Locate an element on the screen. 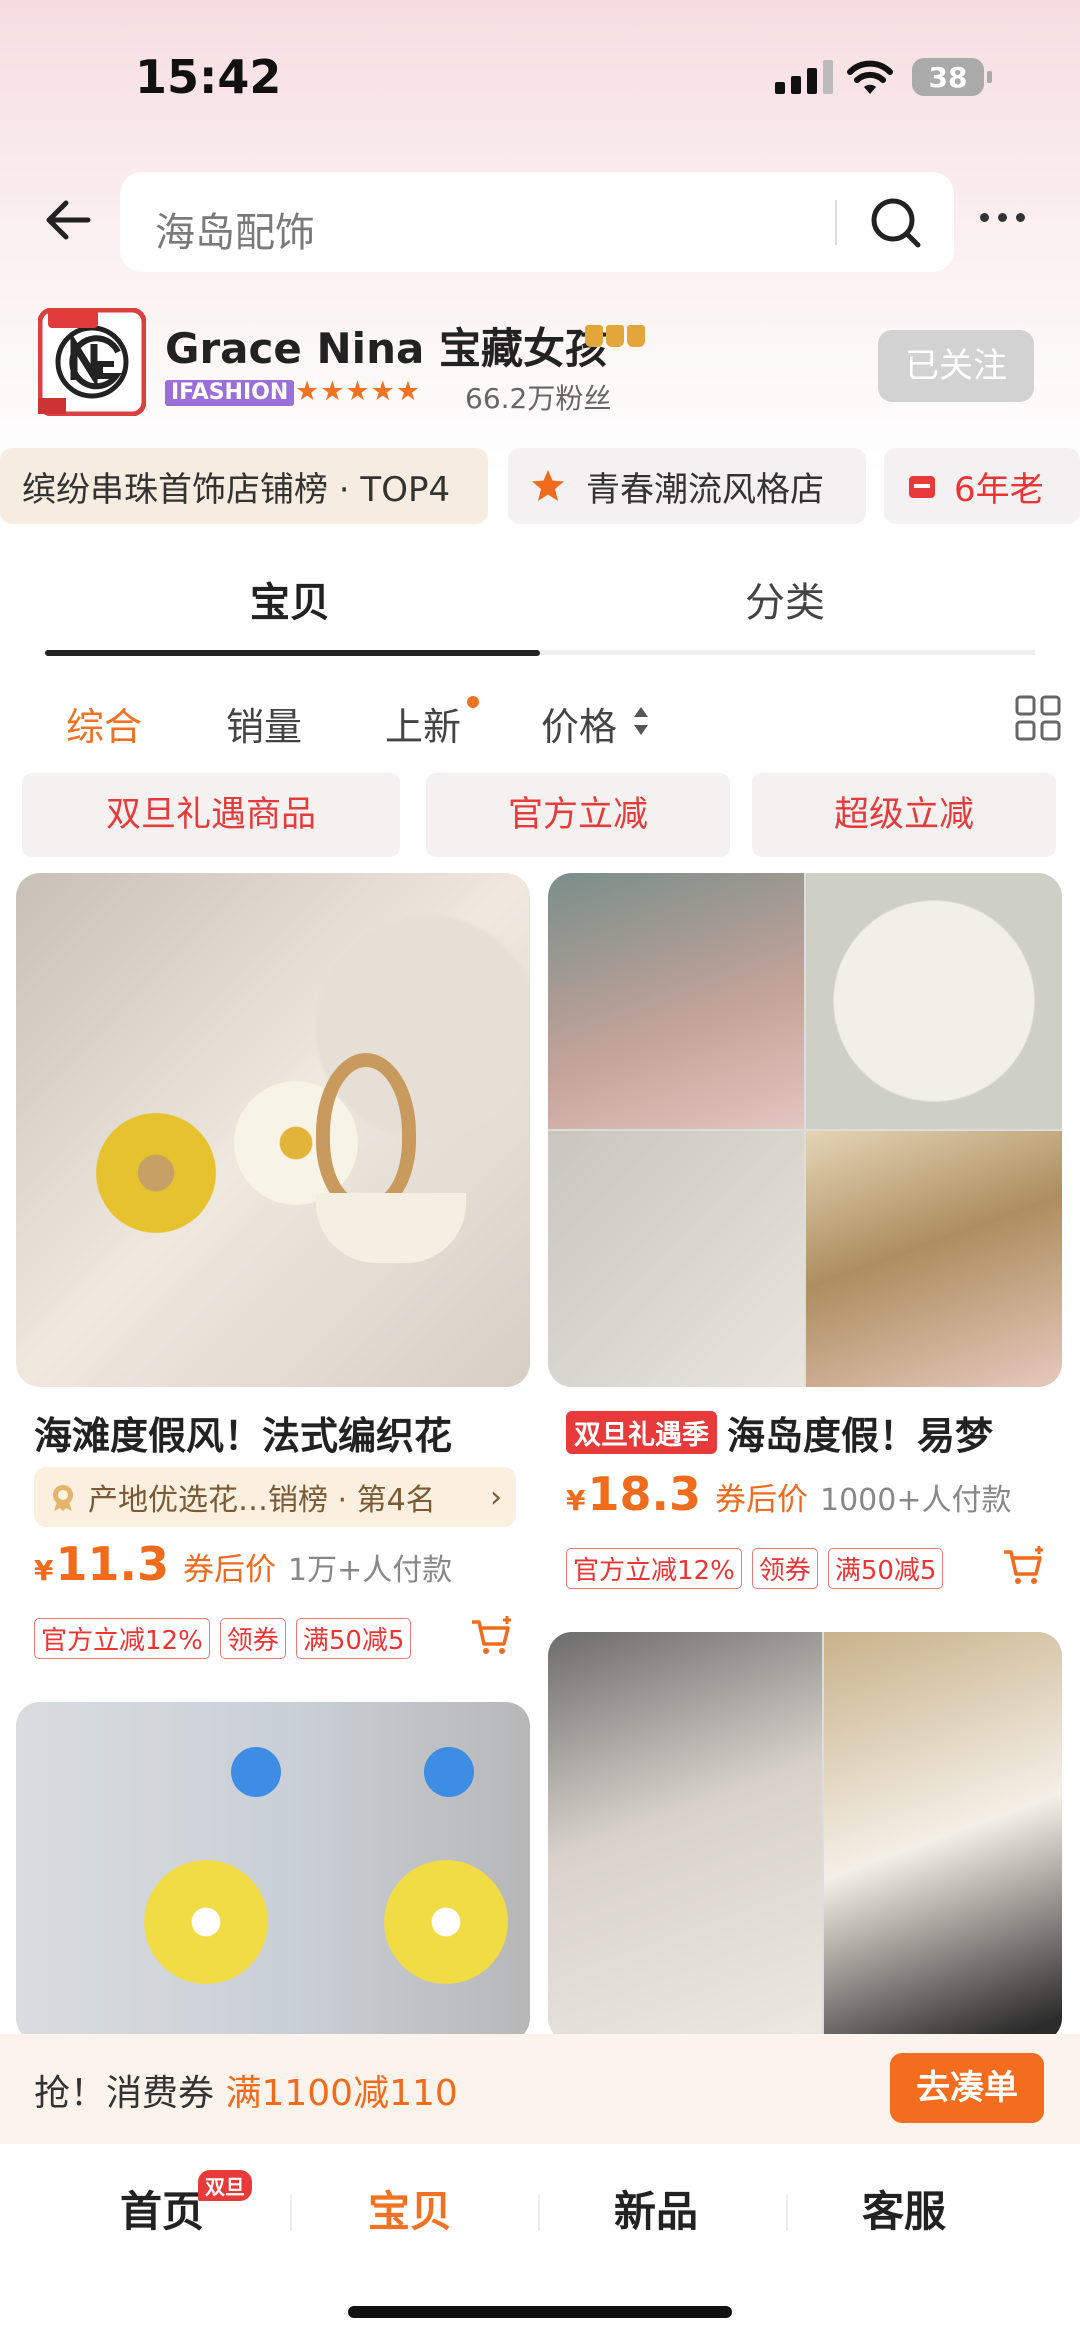 This screenshot has height=2341, width=1080. product-rank-banner-1: 产地优选花…销榜 · 第4名 › is located at coordinates (275, 1497).